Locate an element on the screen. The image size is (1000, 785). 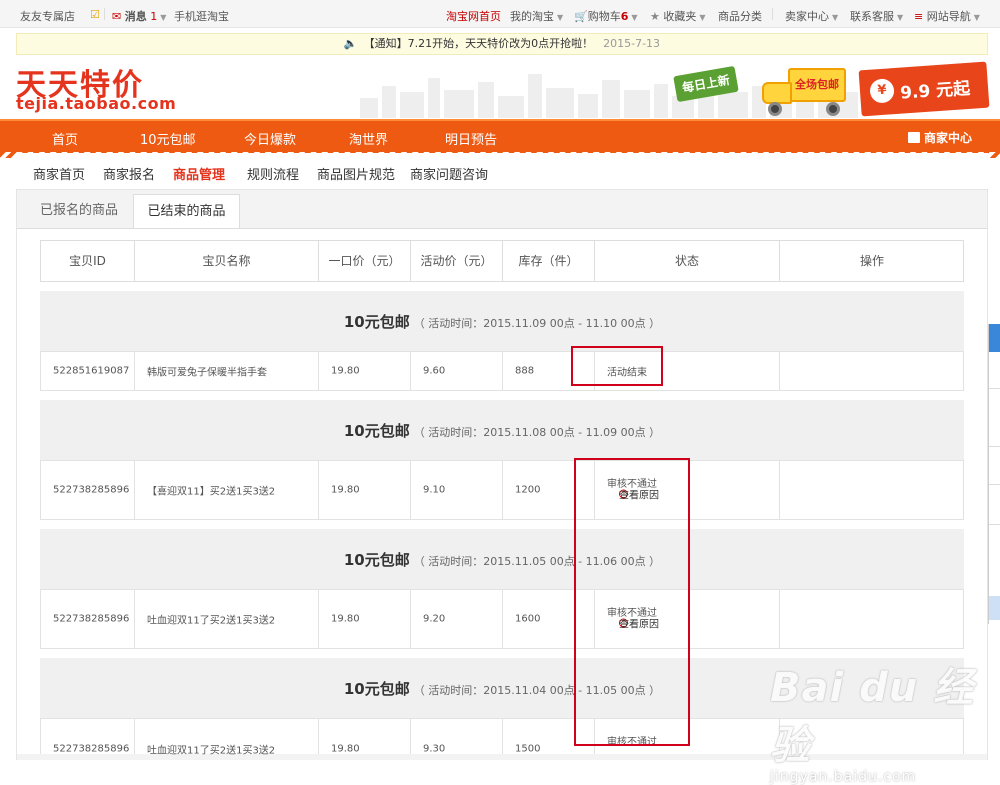
col-item-id: 宝贝ID is located at coordinates (88, 261).